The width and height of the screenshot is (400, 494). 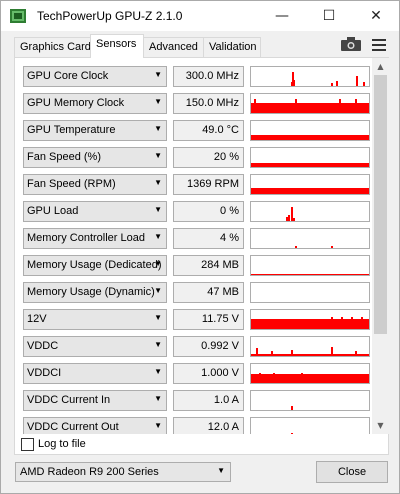 I want to click on sensor-row: VDDC ▼ 0.992 V, so click(x=195, y=347).